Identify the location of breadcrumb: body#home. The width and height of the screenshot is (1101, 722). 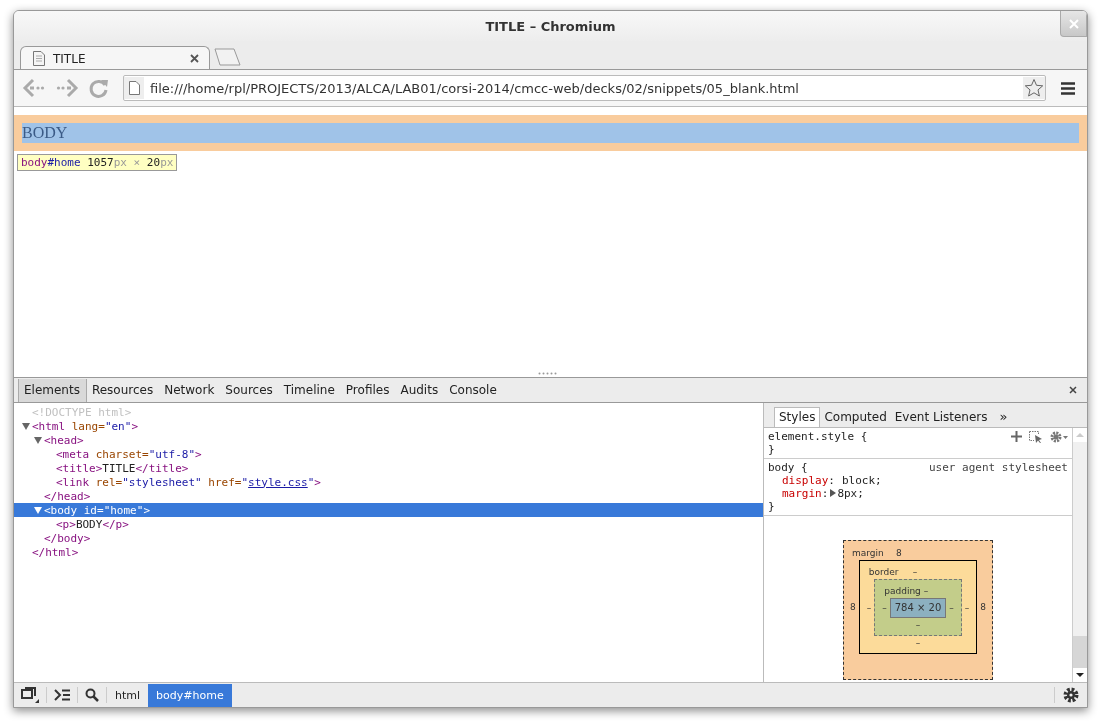
(190, 695).